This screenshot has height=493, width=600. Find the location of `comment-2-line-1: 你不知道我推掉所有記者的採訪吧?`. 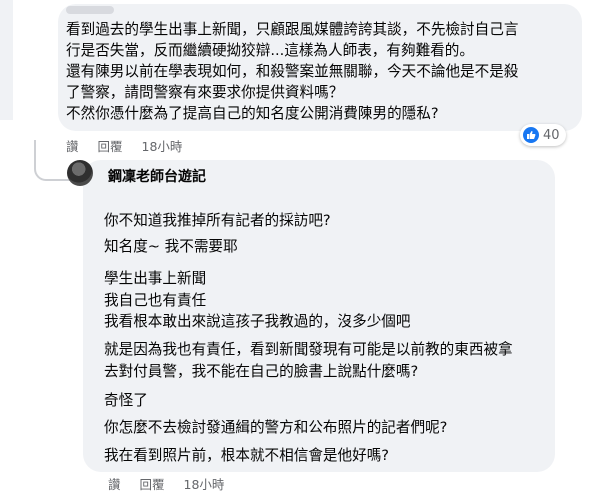

comment-2-line-1: 你不知道我推掉所有記者的採訪吧? is located at coordinates (217, 220).